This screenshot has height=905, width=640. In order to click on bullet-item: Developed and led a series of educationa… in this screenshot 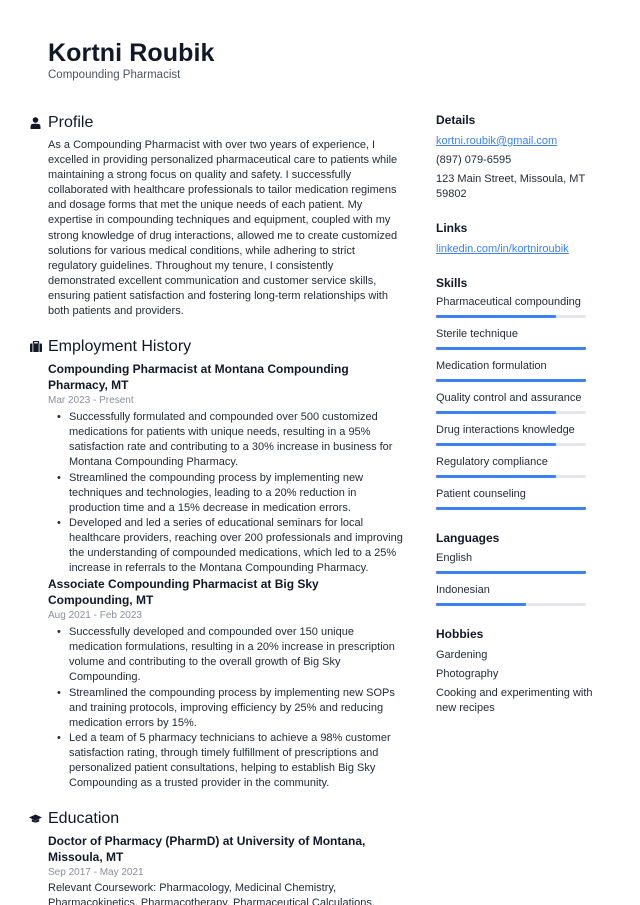, I will do `click(230, 546)`.